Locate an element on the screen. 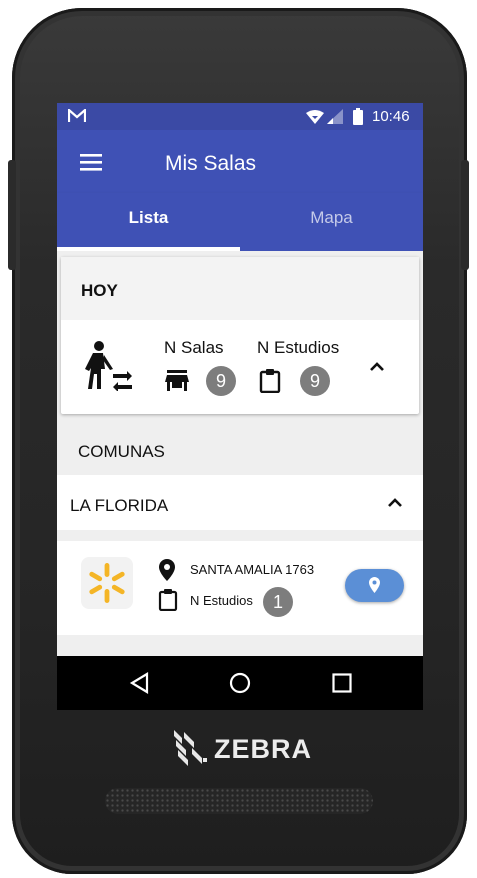  recents-icon is located at coordinates (342, 683).